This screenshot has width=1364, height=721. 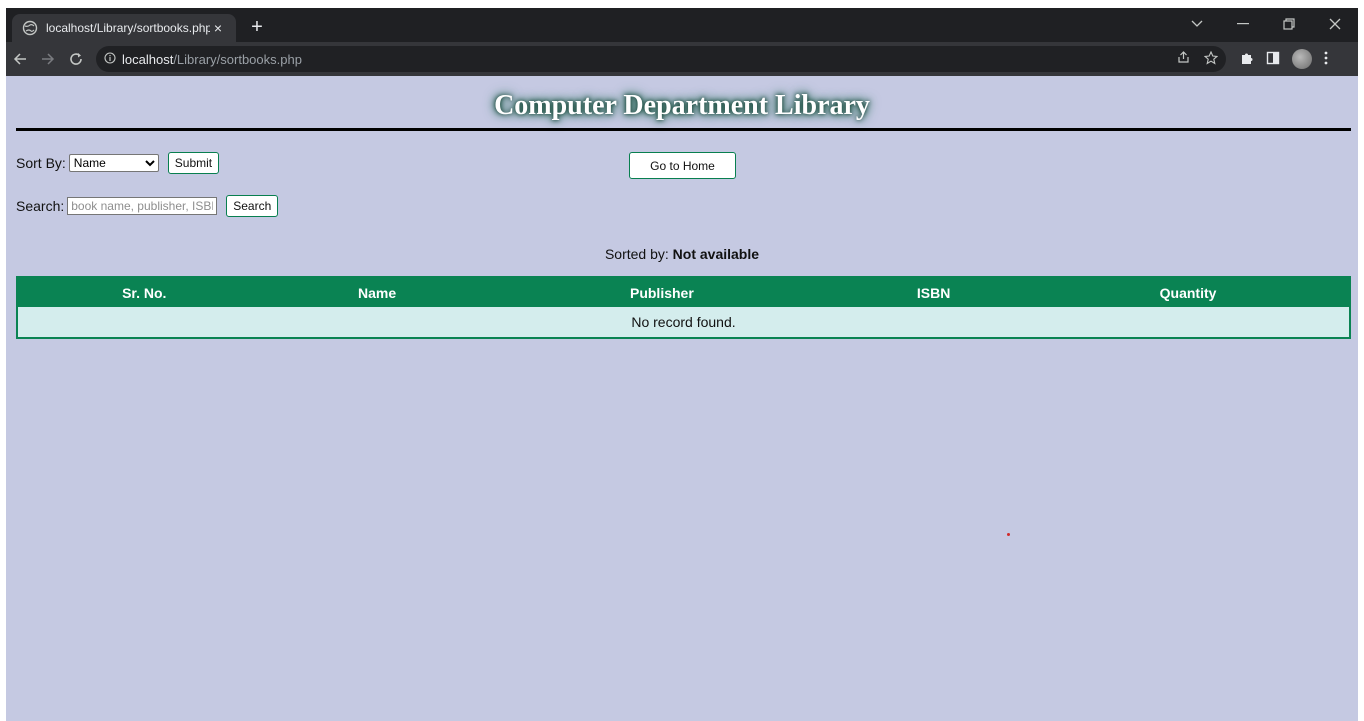 What do you see at coordinates (76, 59) in the screenshot?
I see `reload-icon` at bounding box center [76, 59].